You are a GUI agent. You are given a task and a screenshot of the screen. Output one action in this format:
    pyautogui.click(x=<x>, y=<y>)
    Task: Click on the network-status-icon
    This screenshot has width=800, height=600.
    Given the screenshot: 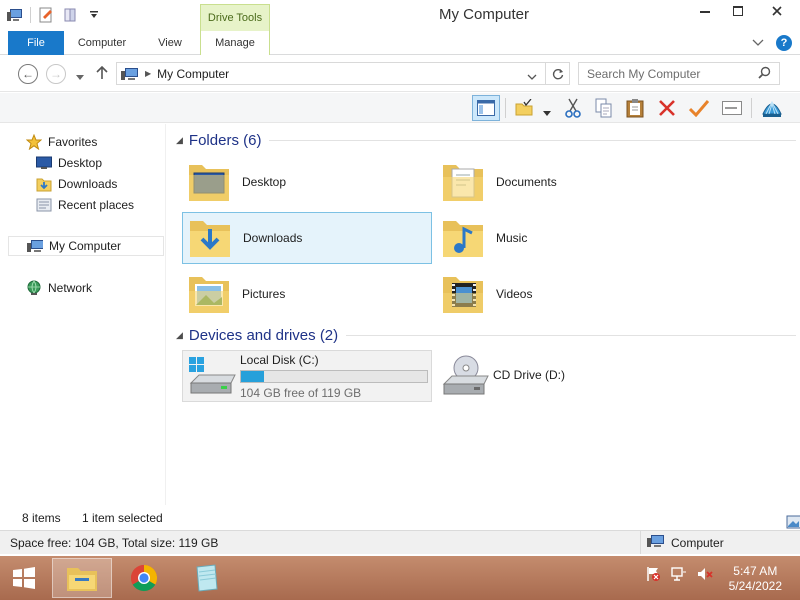 What is the action you would take?
    pyautogui.click(x=679, y=575)
    